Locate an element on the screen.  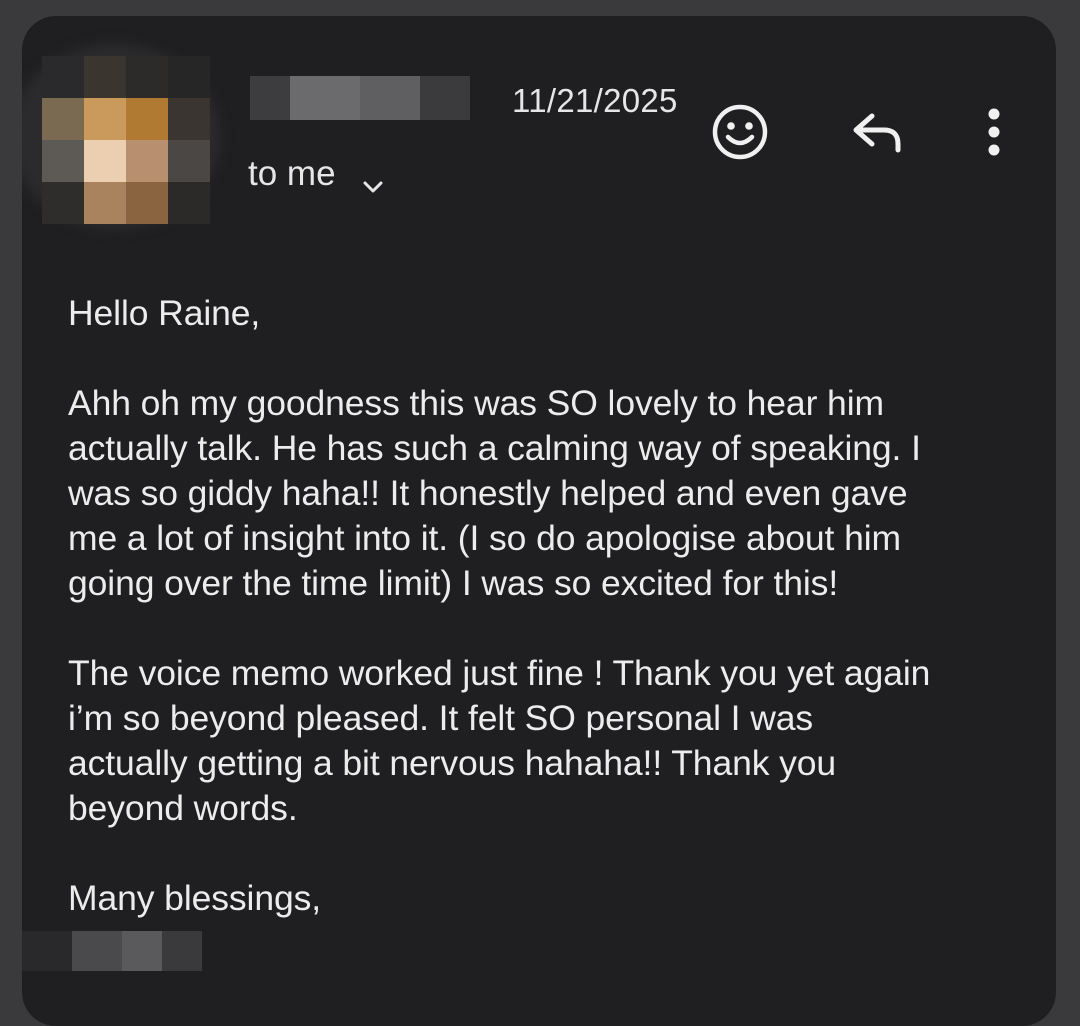
more-vert-icon is located at coordinates (994, 132).